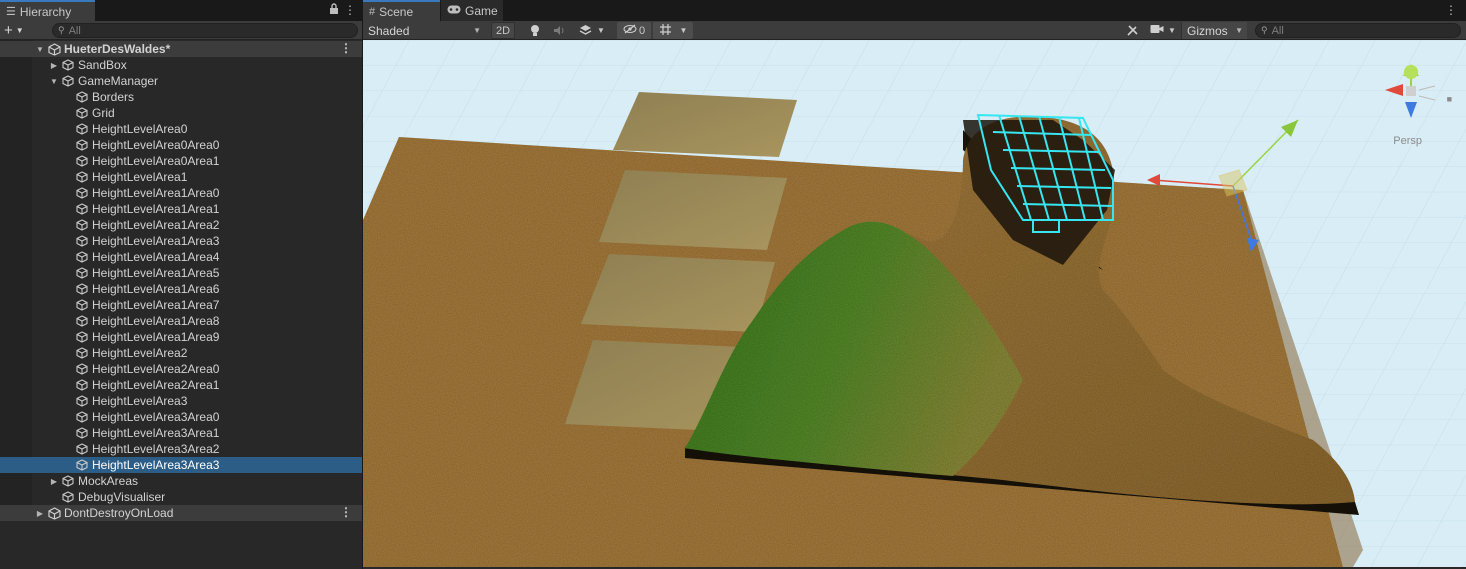 The image size is (1466, 569). Describe the element at coordinates (634, 30) in the screenshot. I see `hidden-objects-toggle: 0` at that location.